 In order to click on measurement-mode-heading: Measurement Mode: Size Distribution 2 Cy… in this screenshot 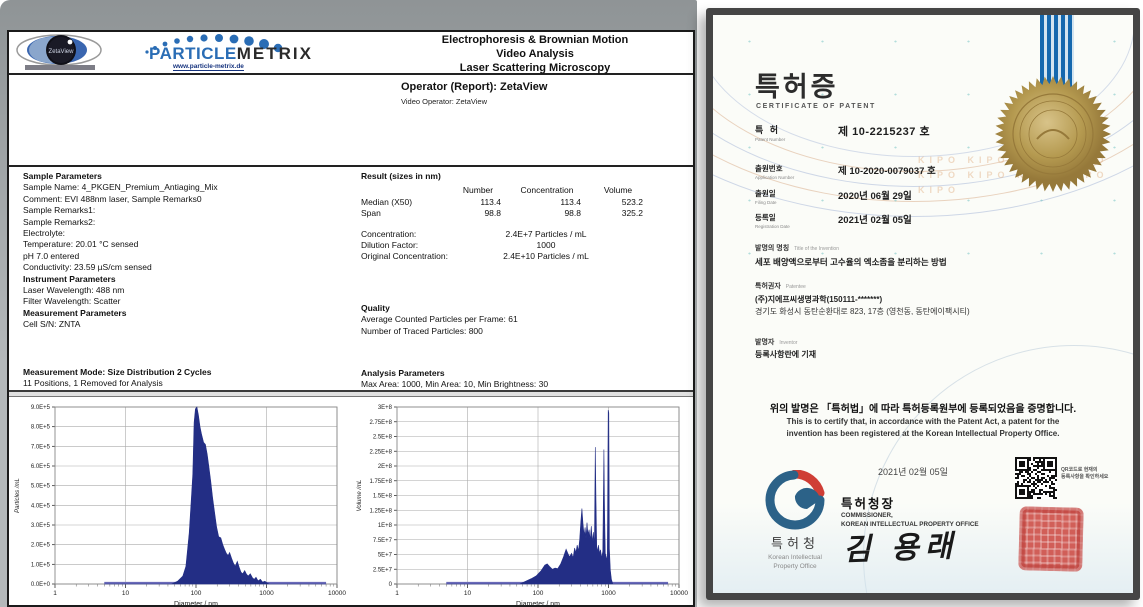, I will do `click(117, 371)`.